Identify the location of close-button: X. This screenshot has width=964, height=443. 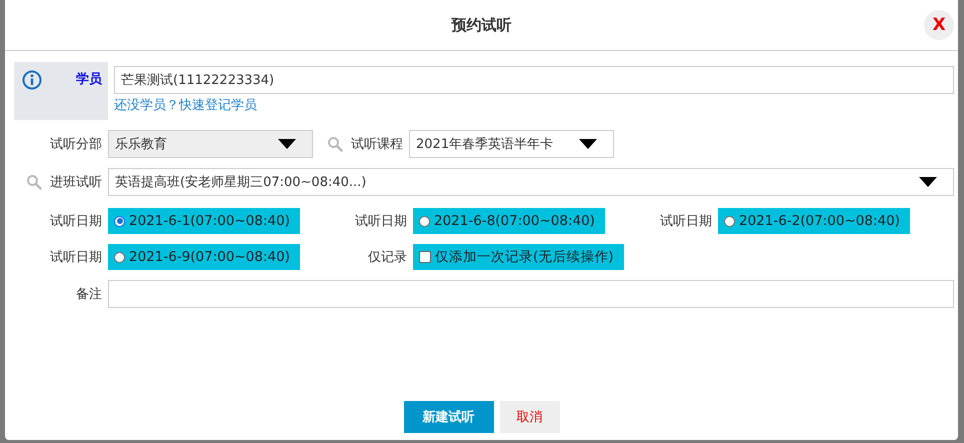
(939, 25).